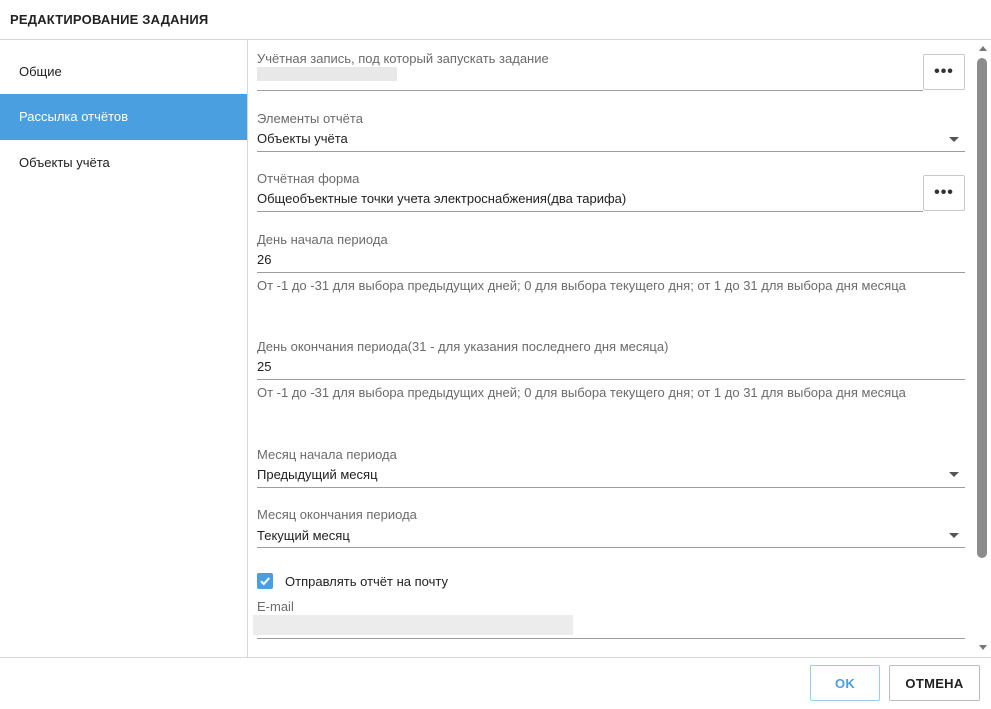 The image size is (991, 709). I want to click on report-form-browse-button: •••, so click(944, 193).